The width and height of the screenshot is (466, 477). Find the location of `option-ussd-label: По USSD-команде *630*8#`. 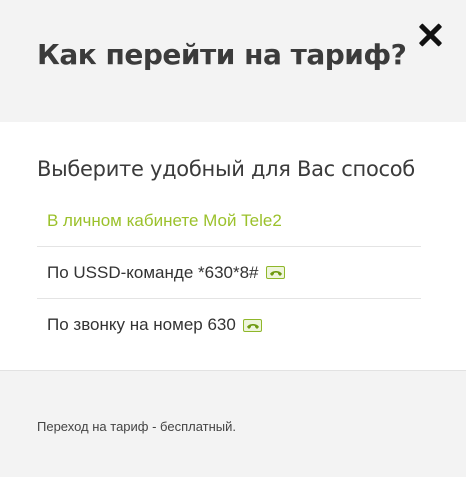

option-ussd-label: По USSD-команде *630*8# is located at coordinates (153, 272).